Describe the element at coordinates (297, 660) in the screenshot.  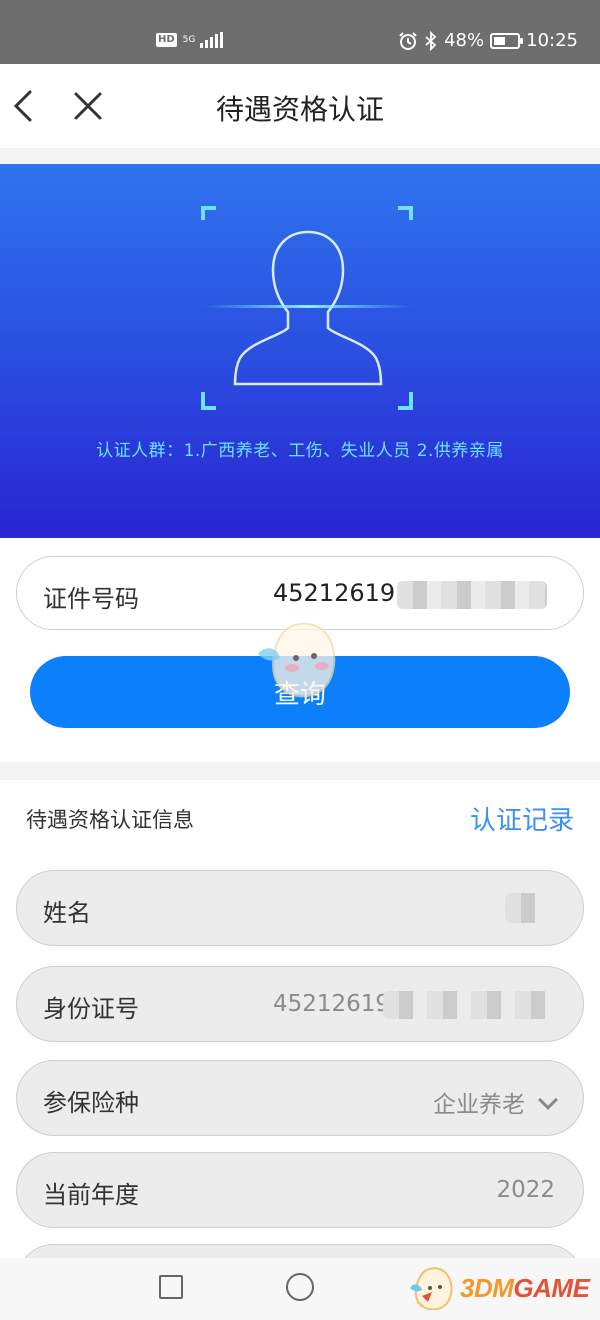
I see `mascot-watermark-icon` at that location.